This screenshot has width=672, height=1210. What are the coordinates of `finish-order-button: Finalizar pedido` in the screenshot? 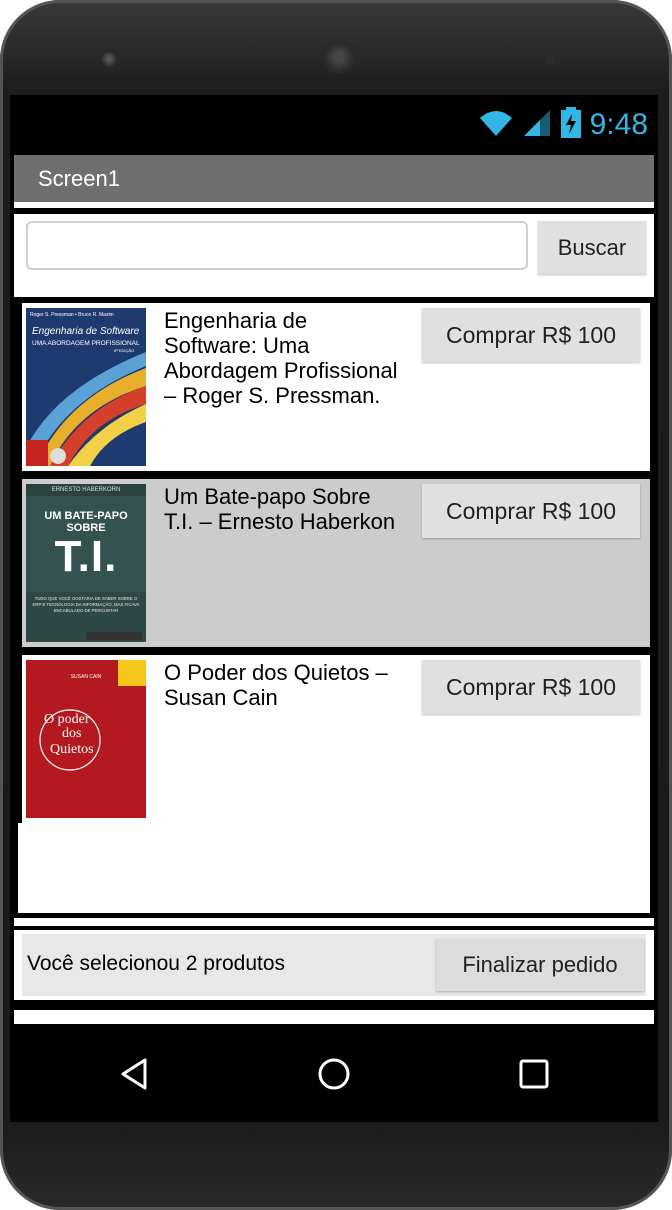 It's located at (540, 965).